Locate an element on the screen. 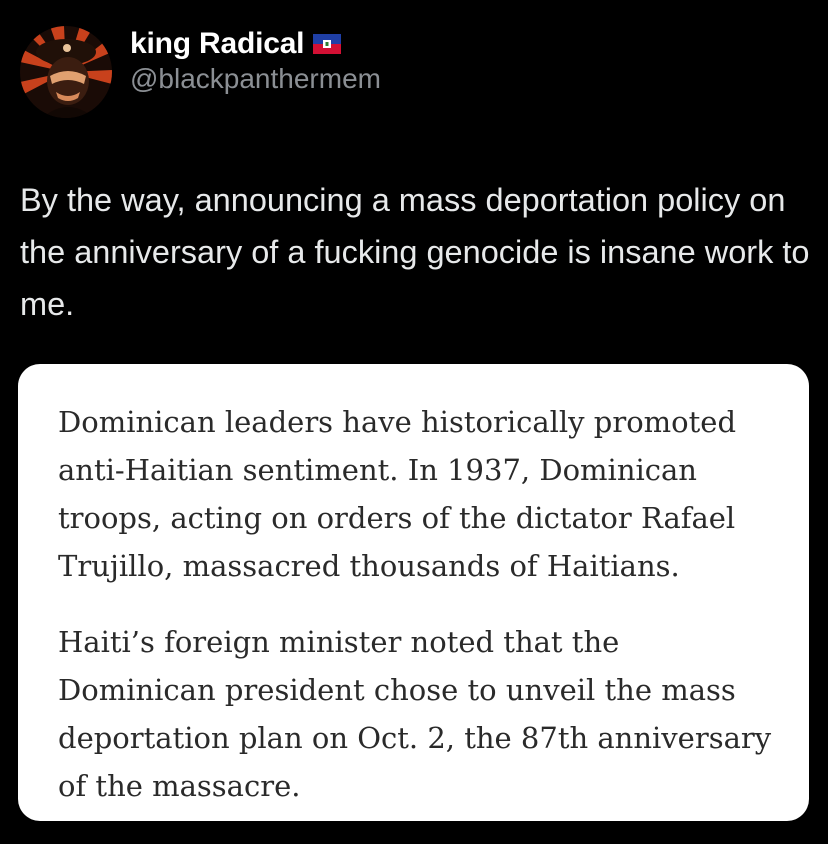 This screenshot has height=844, width=828. name-row: king Radical is located at coordinates (255, 44).